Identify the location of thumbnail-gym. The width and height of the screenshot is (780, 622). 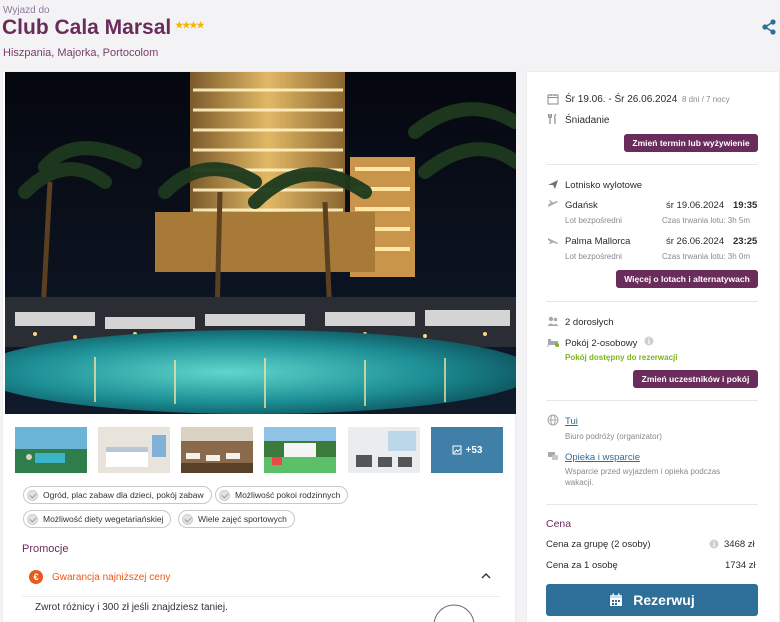
(384, 450).